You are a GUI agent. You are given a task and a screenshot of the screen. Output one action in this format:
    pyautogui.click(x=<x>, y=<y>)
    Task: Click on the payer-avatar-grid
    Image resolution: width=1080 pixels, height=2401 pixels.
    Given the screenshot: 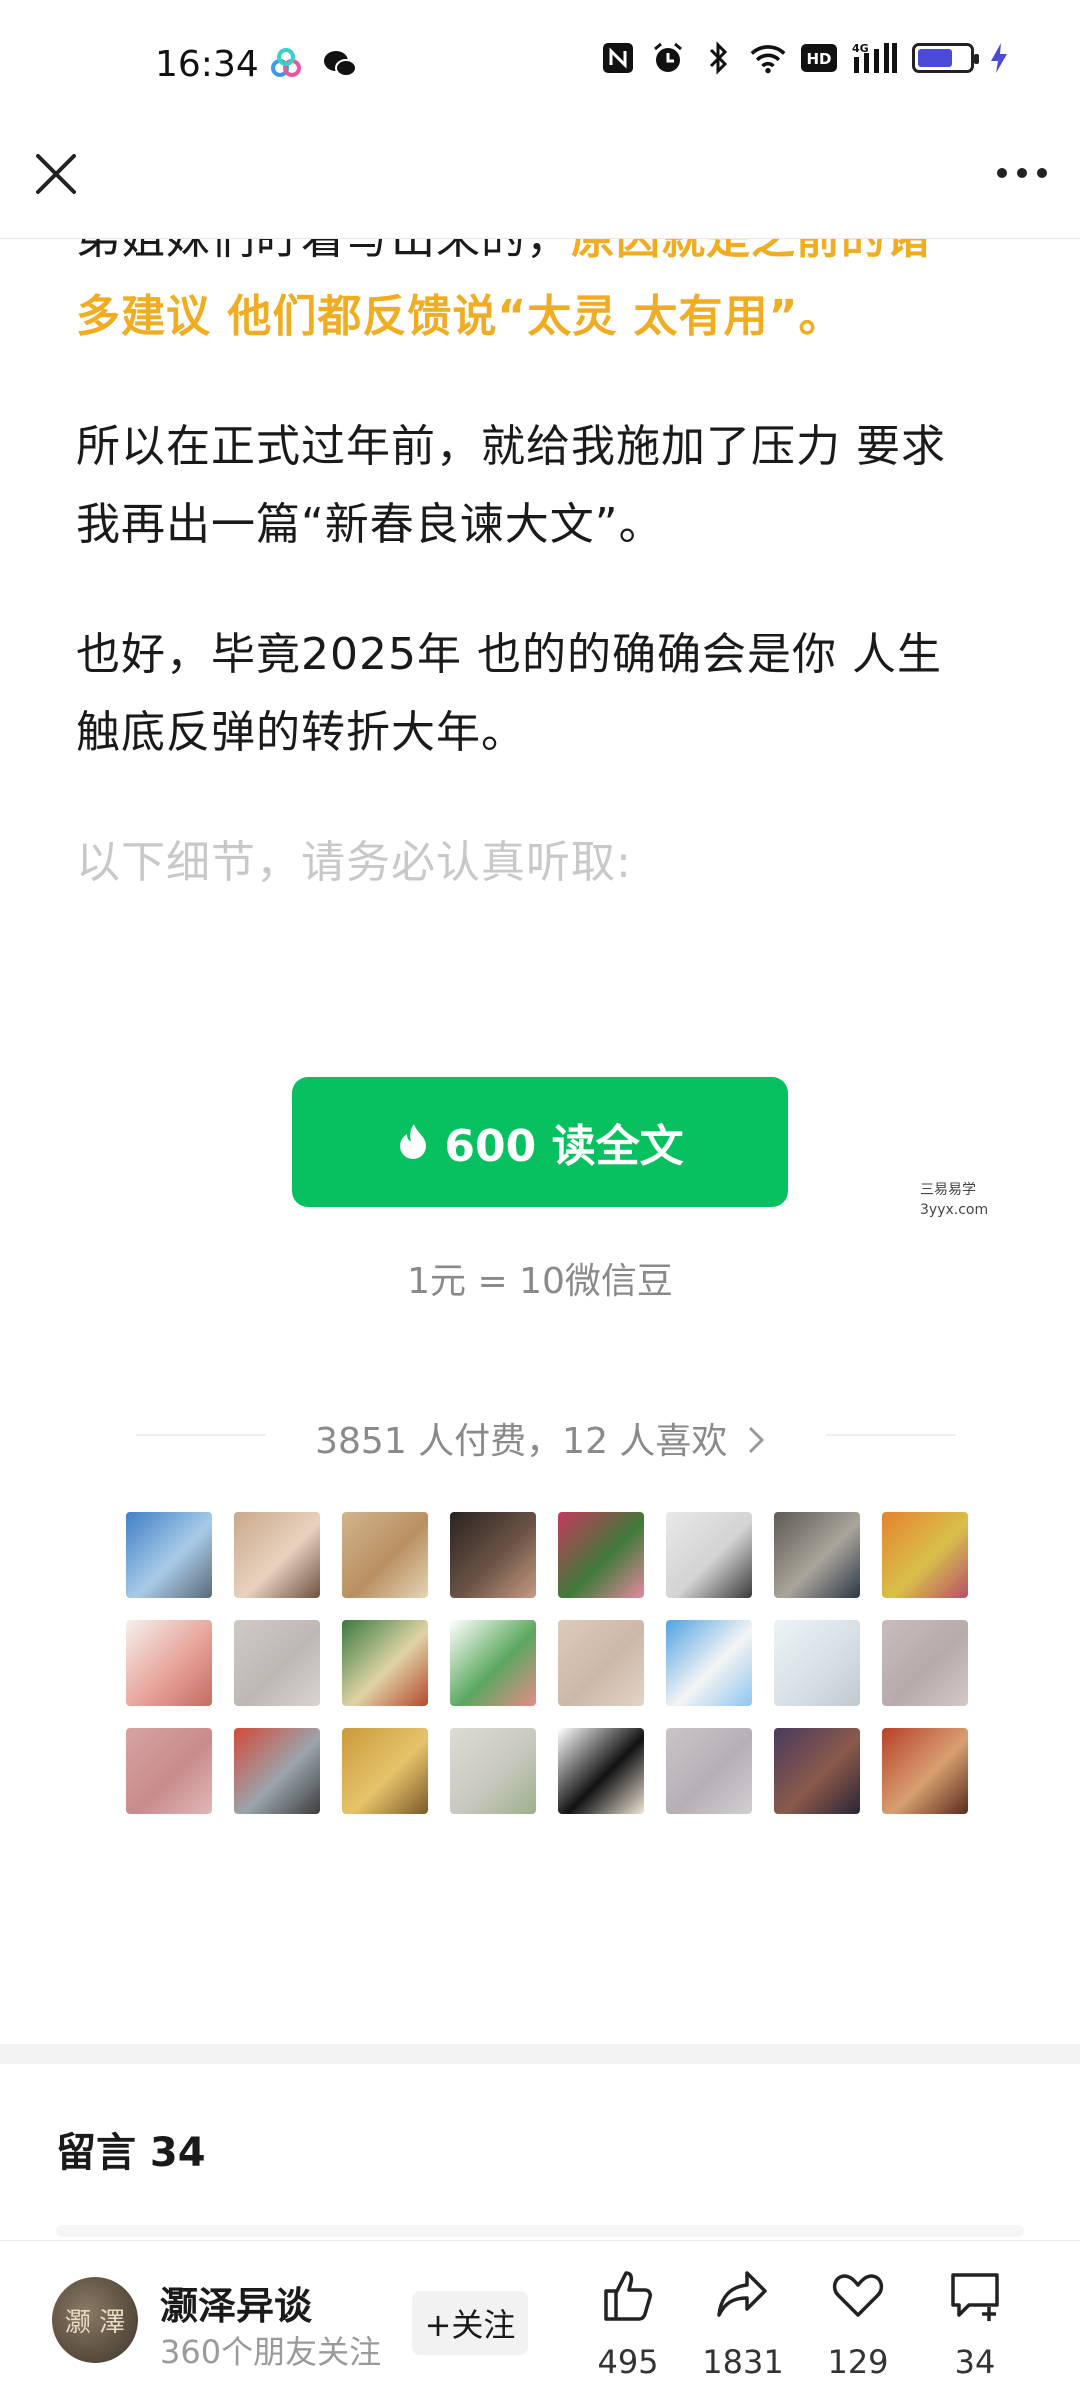 What is the action you would take?
    pyautogui.click(x=548, y=1663)
    